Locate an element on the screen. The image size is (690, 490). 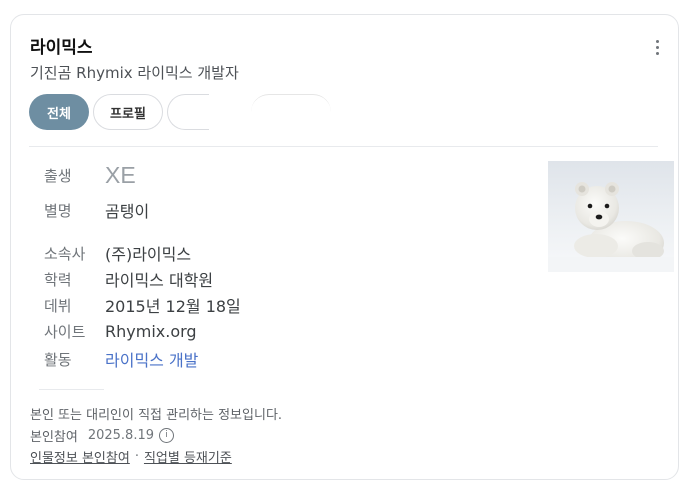
row-value: (주)라이믹스 is located at coordinates (148, 254).